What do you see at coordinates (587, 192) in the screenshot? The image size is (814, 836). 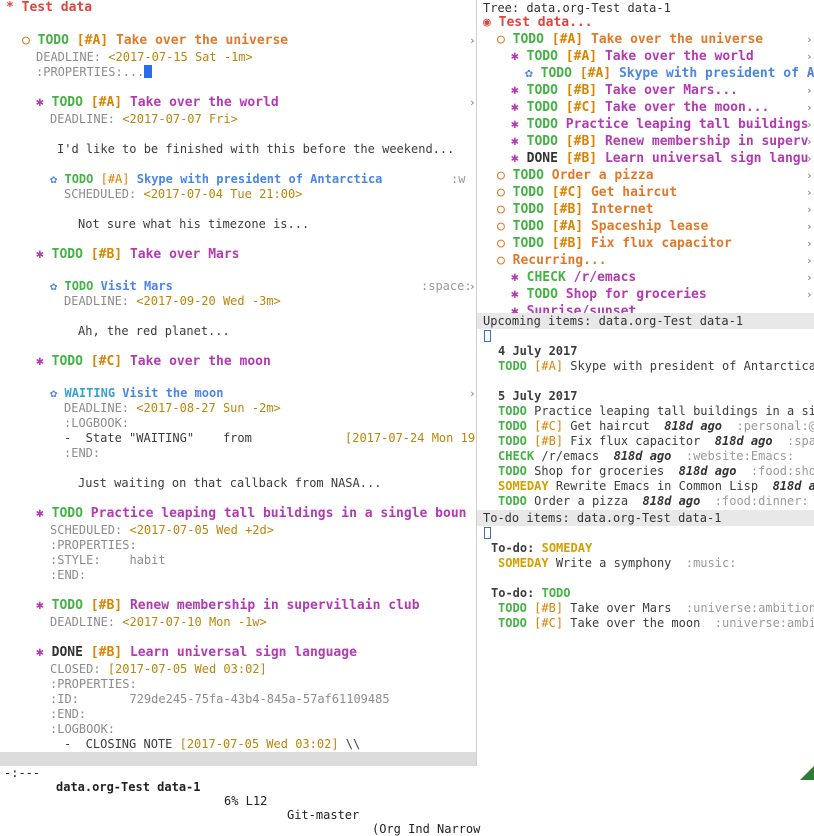 I see `tree-item: ○ TODO [#C] Get haircut` at bounding box center [587, 192].